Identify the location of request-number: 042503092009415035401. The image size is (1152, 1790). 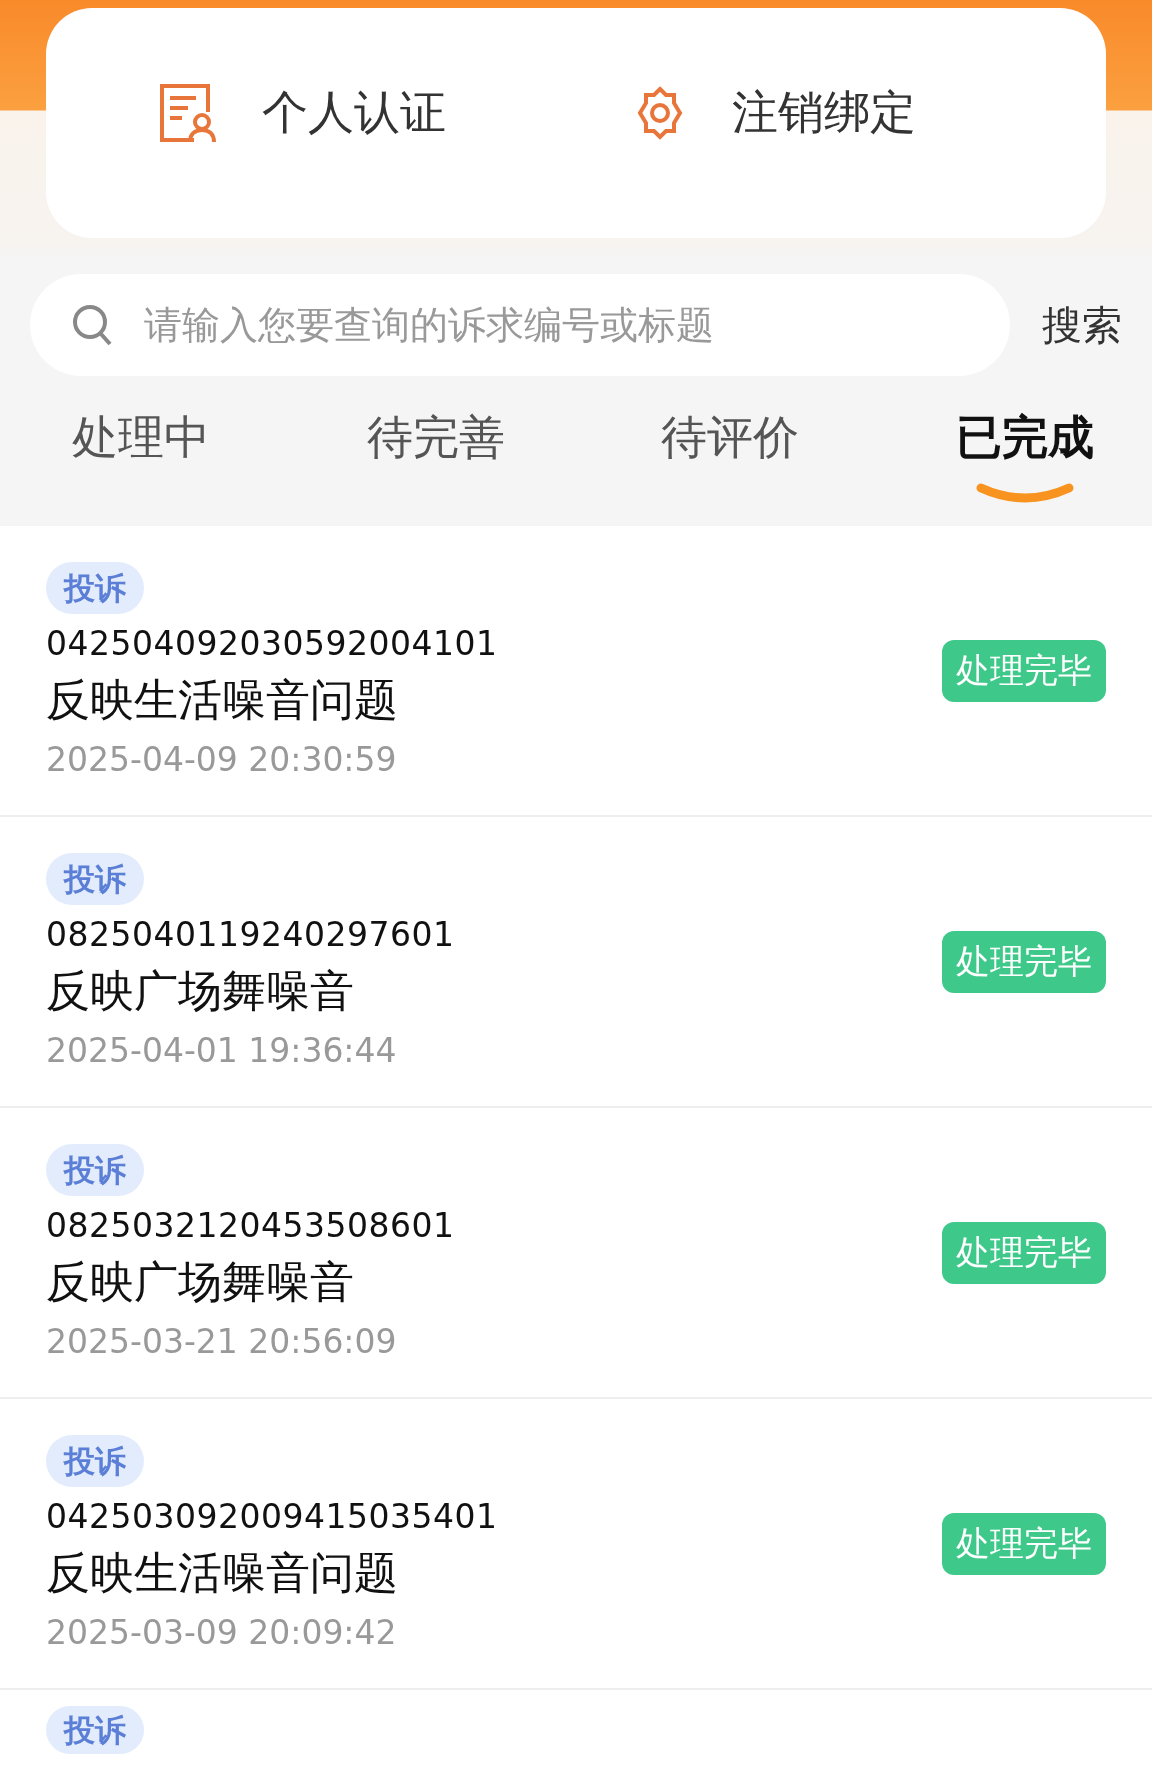
(272, 1516).